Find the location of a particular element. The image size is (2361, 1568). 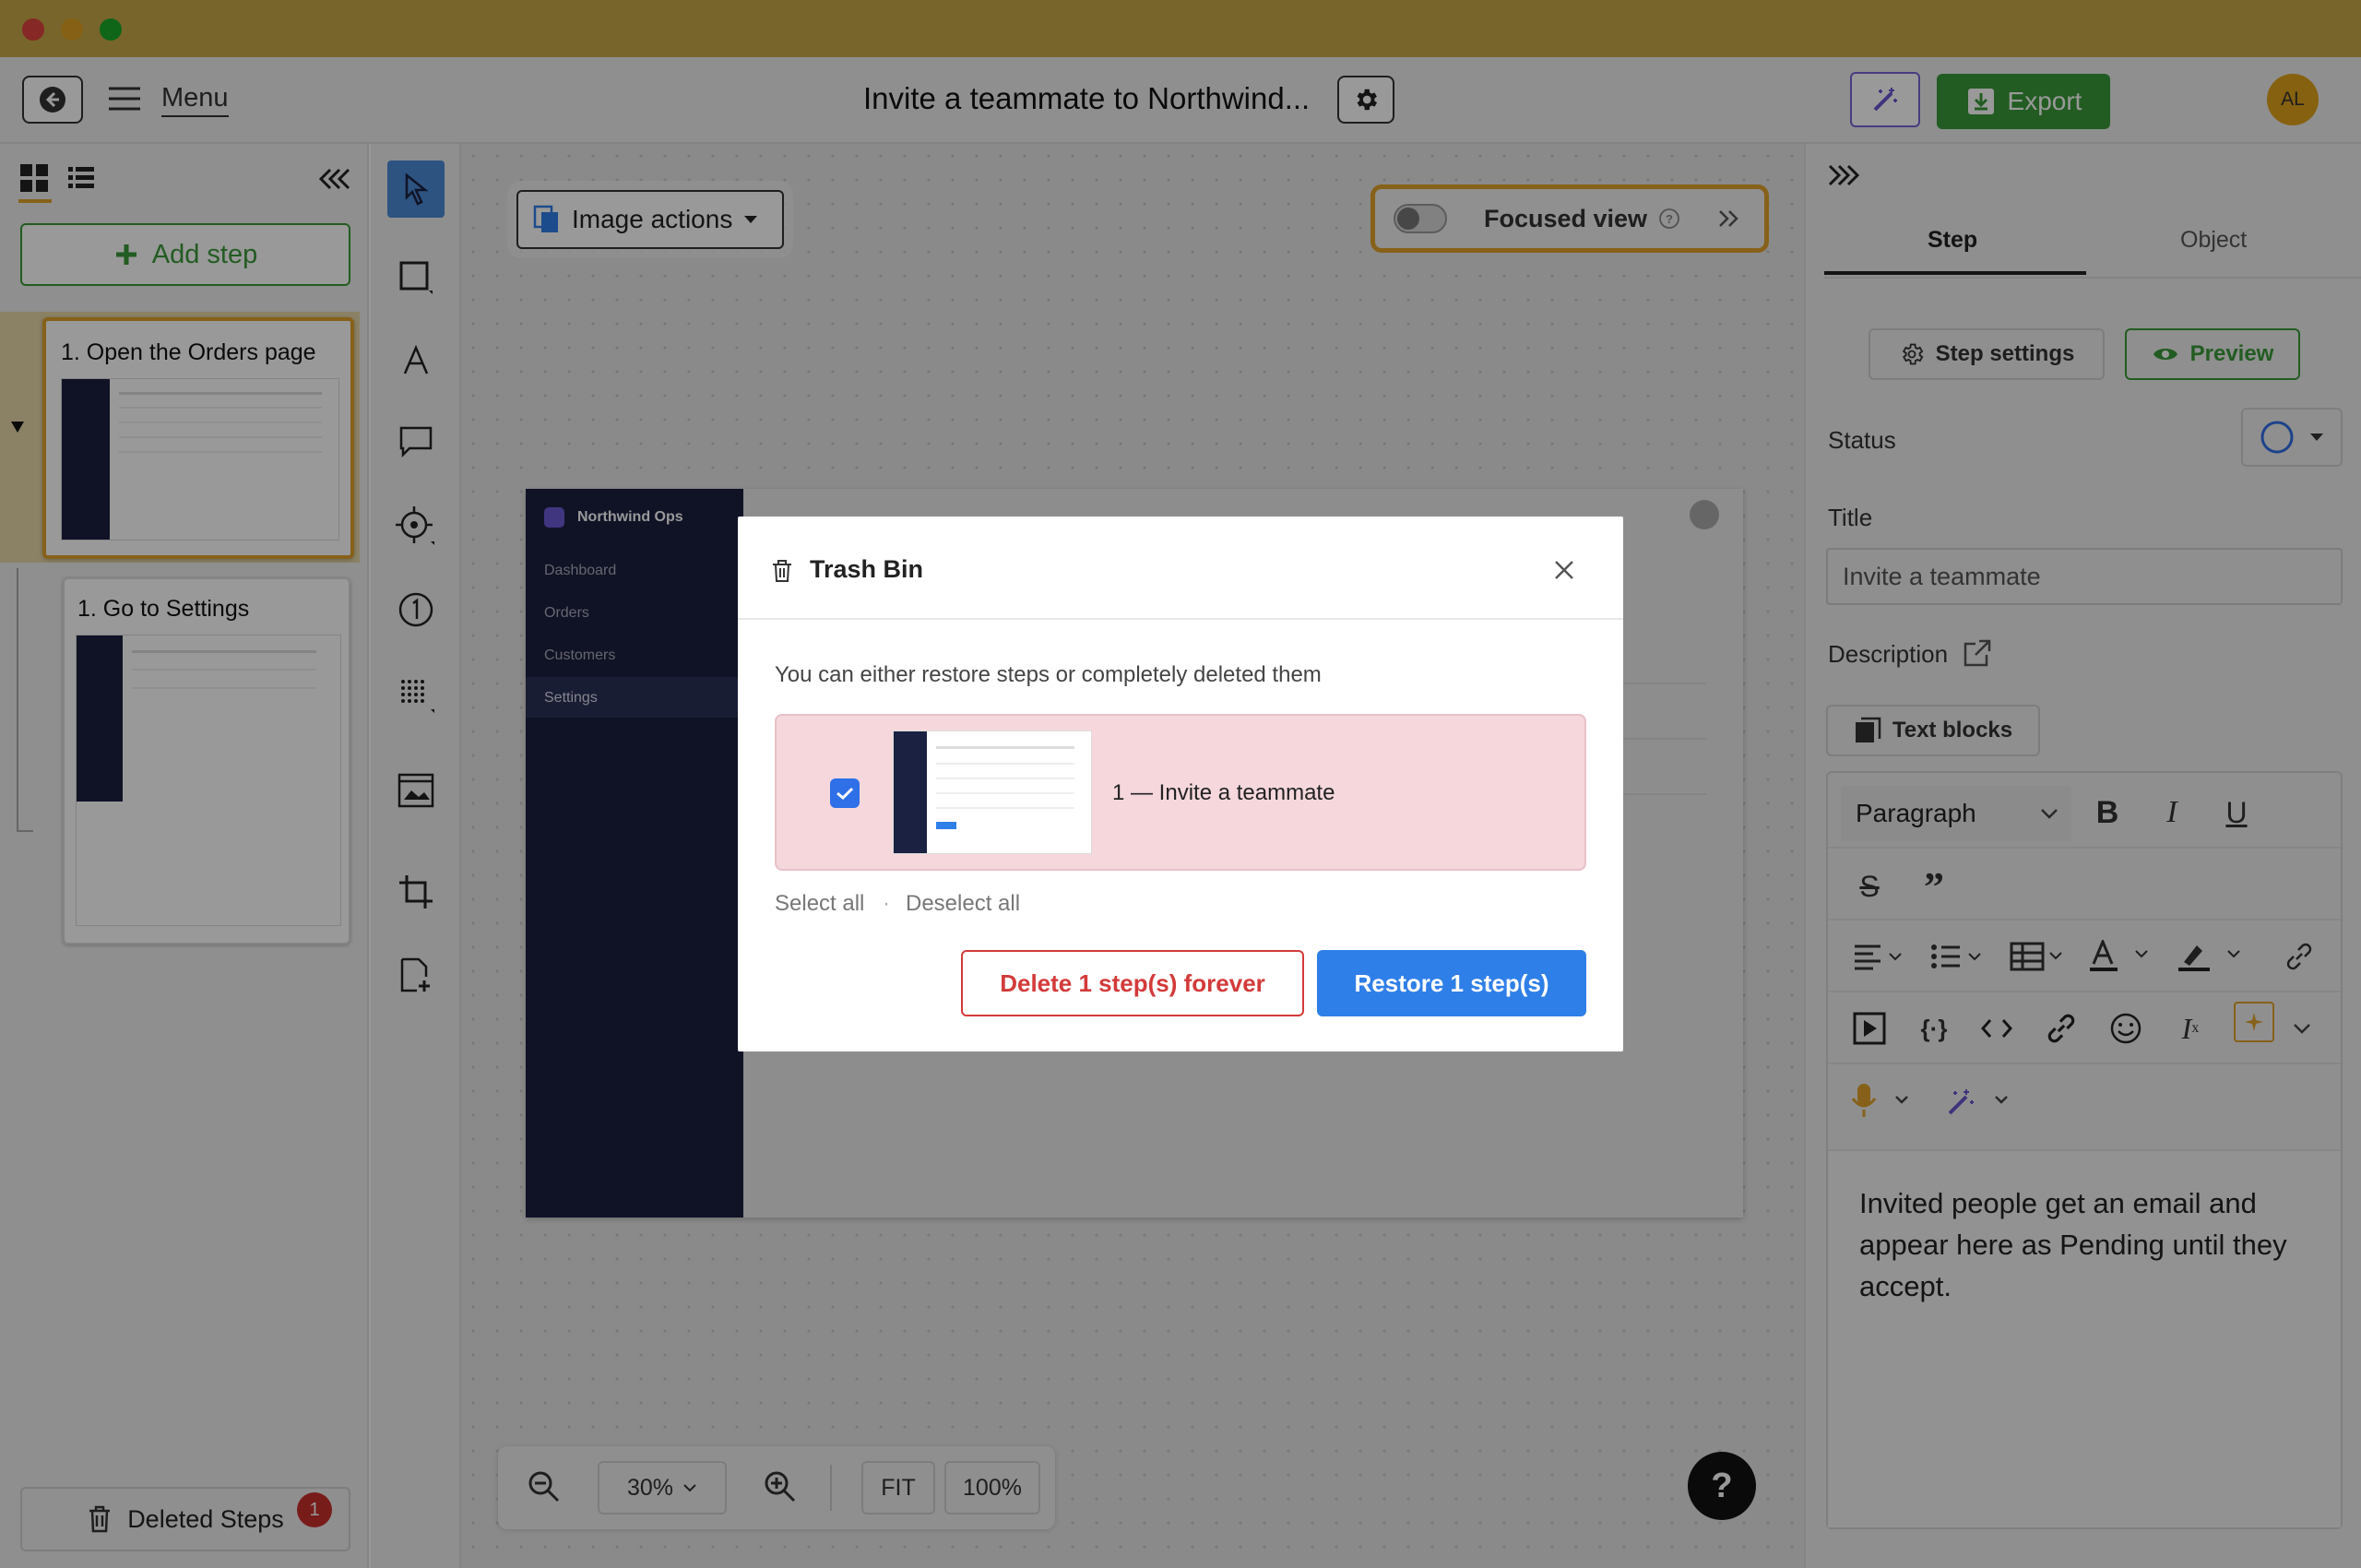

trash-item-checkbox is located at coordinates (845, 793).